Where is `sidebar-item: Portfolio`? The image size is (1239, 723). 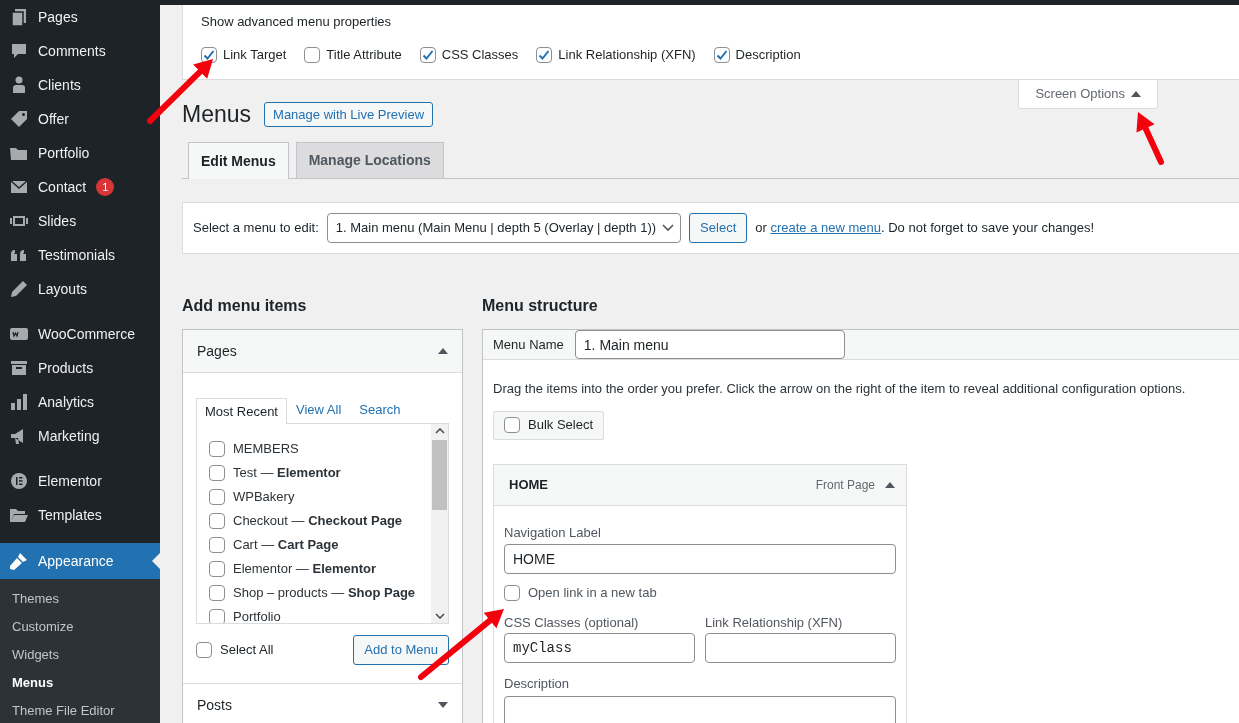
sidebar-item: Portfolio is located at coordinates (80, 153).